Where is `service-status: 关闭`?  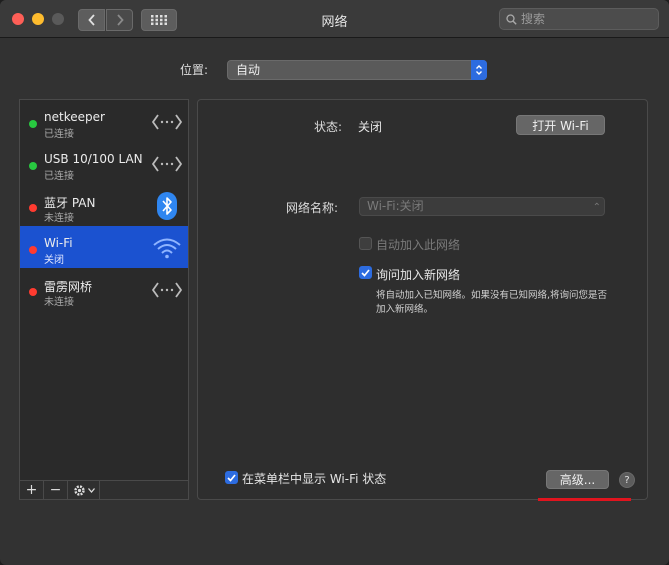
service-status: 关闭 is located at coordinates (54, 260).